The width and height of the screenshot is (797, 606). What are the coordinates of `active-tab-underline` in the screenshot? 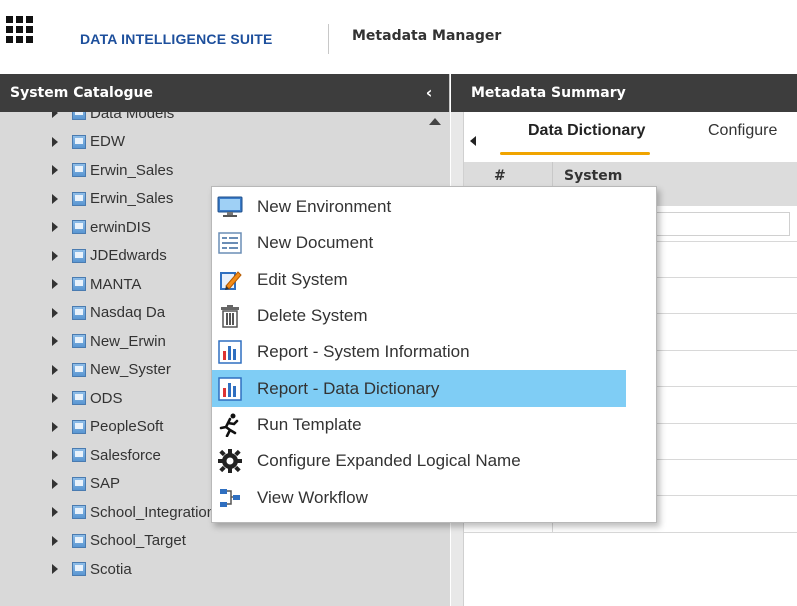 It's located at (575, 153).